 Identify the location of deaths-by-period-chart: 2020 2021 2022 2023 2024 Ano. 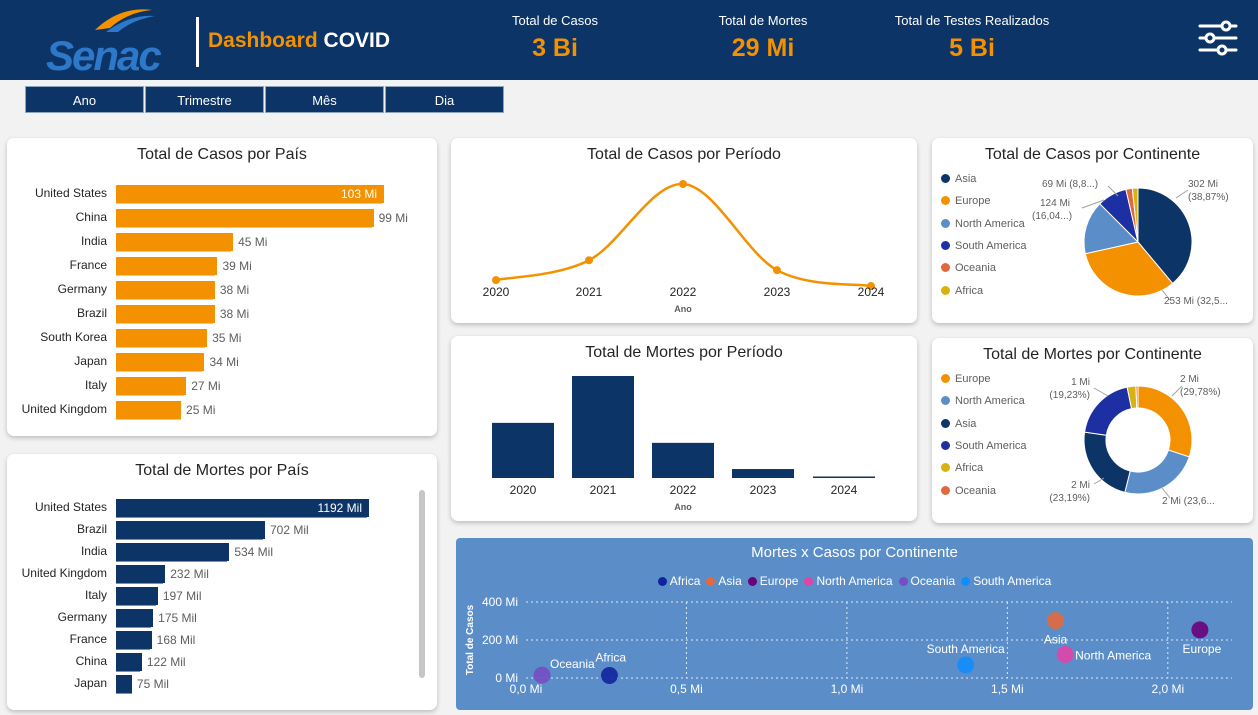
(683, 444).